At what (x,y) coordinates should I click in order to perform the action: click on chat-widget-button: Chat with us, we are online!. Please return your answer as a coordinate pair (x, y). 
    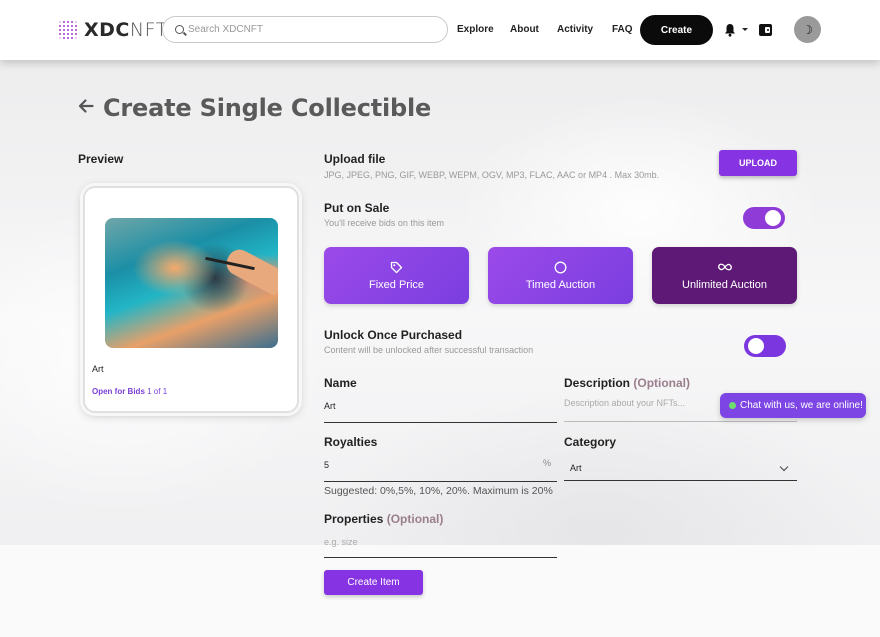
    Looking at the image, I should click on (793, 405).